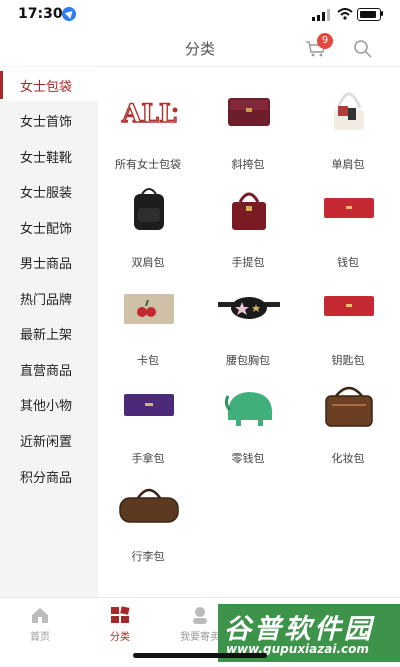 The height and width of the screenshot is (667, 400). What do you see at coordinates (248, 409) in the screenshot?
I see `coin-purse-image` at bounding box center [248, 409].